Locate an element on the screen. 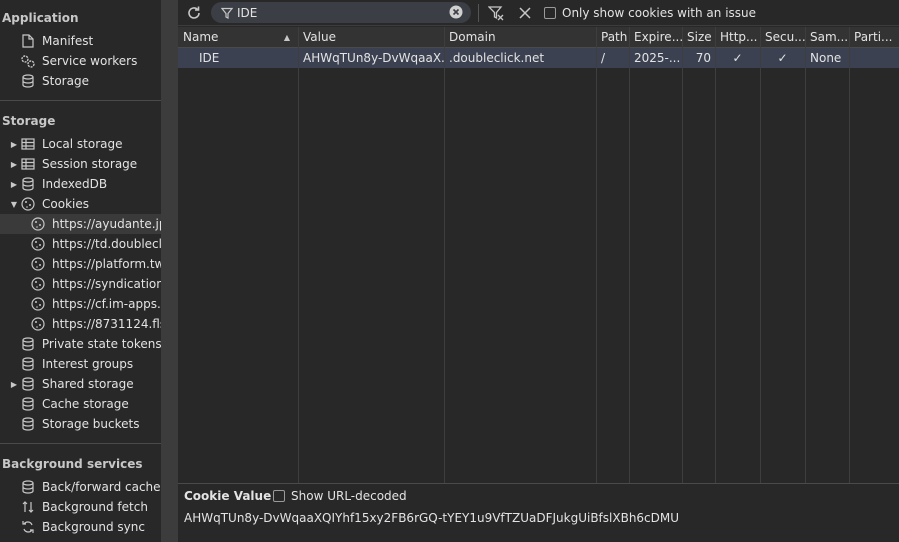 This screenshot has height=542, width=899. collapse-arrow-icon: ▼ is located at coordinates (14, 204).